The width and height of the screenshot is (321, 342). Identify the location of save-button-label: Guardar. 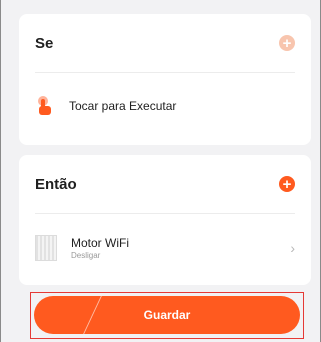
(167, 315).